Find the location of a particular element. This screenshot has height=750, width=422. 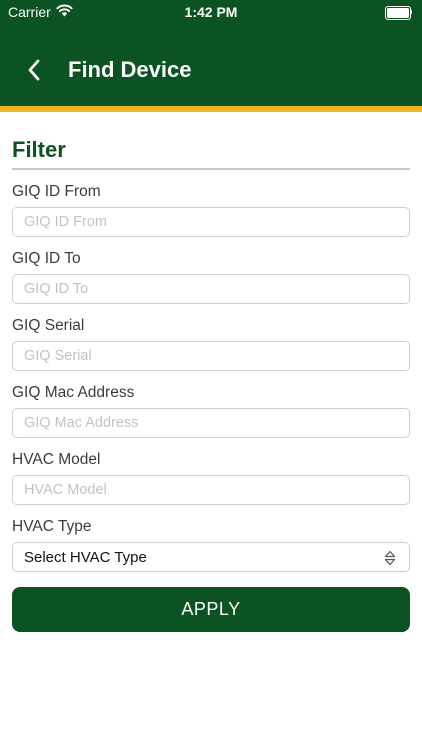

giq-id-from-label: GIQ ID From is located at coordinates (56, 192).